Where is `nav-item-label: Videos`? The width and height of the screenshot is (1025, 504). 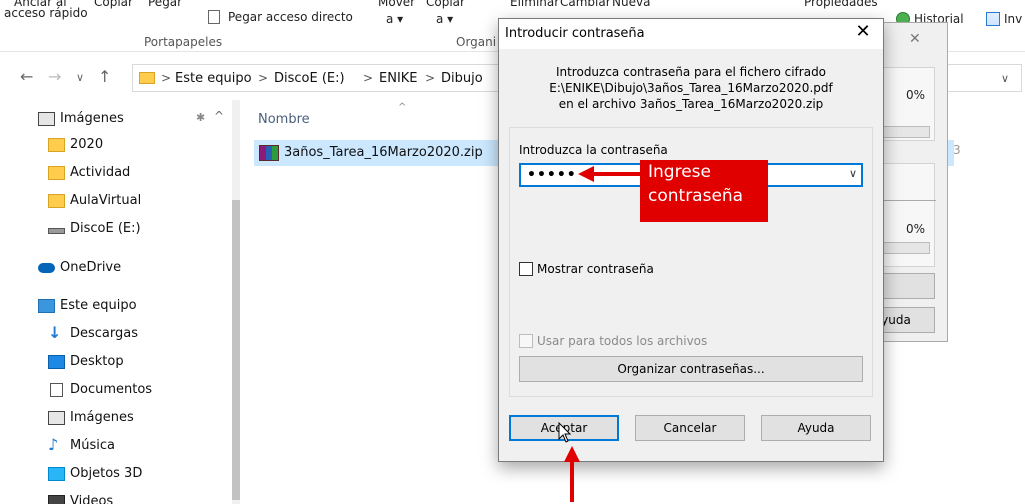
nav-item-label: Videos is located at coordinates (92, 499).